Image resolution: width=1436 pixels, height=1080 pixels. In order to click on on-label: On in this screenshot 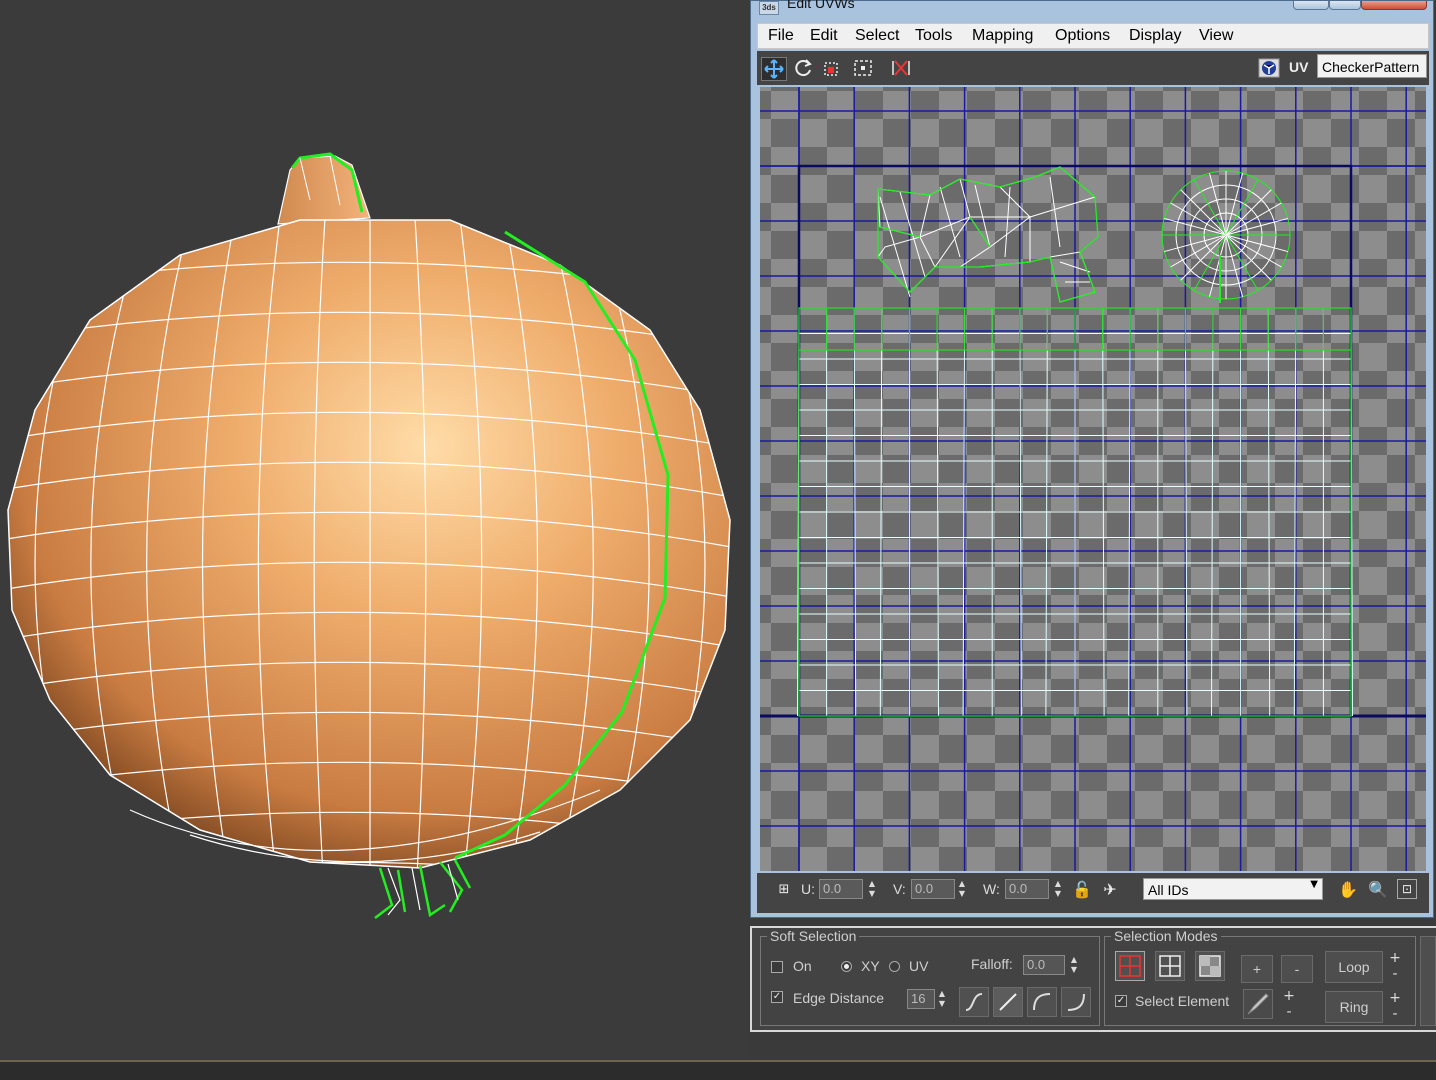, I will do `click(802, 966)`.